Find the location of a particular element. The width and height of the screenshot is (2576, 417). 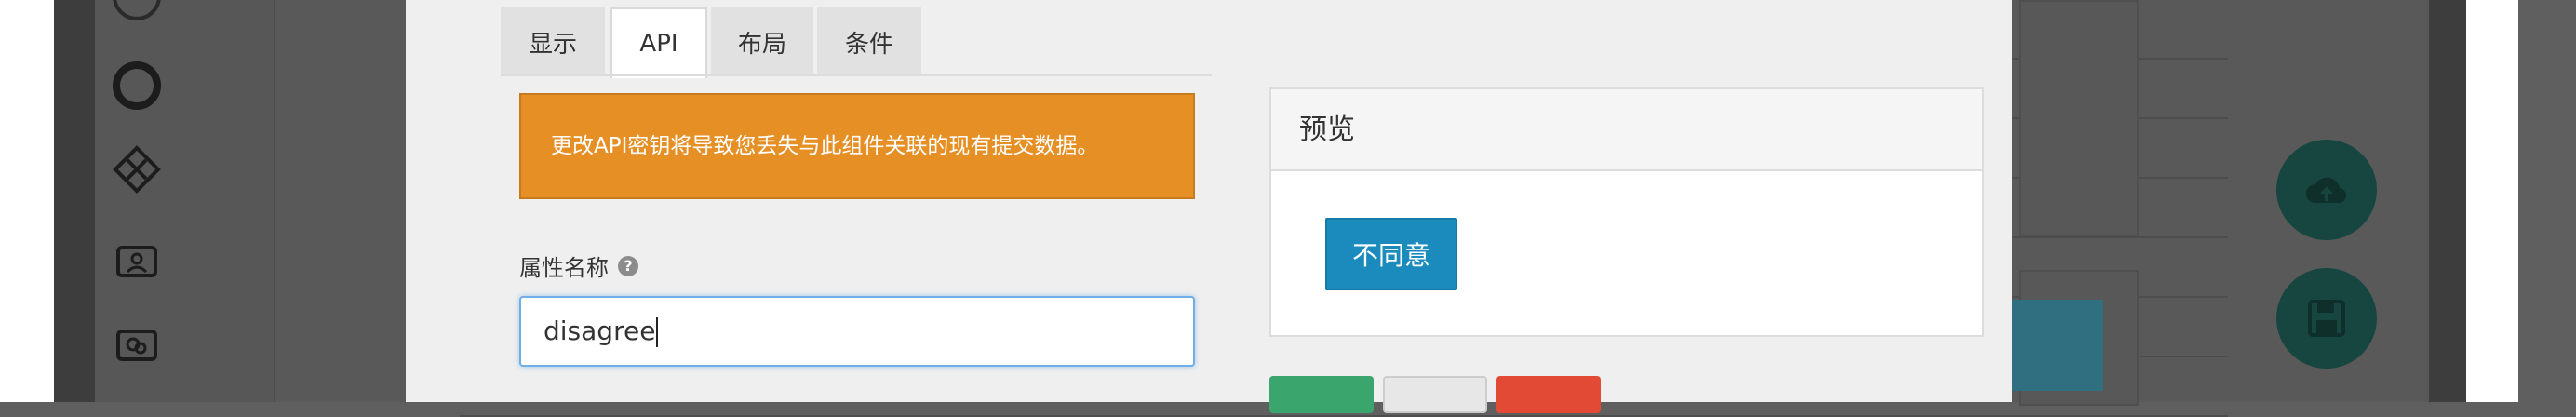

upload-fab is located at coordinates (2326, 190).